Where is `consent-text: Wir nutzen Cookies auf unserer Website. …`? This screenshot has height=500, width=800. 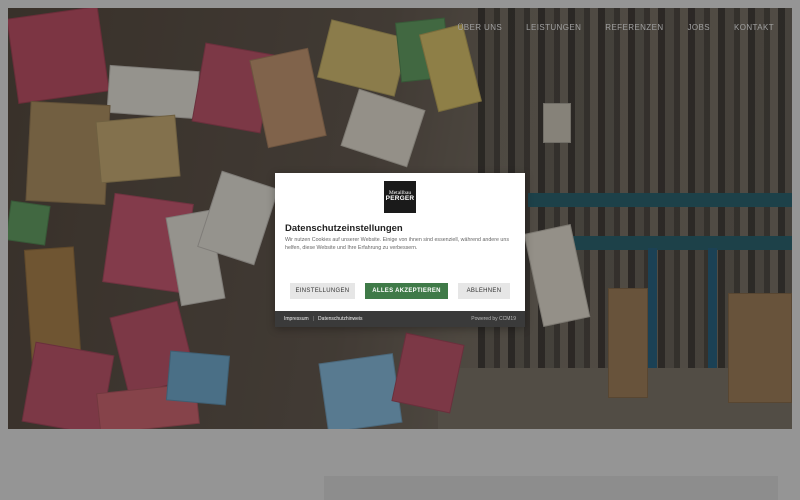
consent-text: Wir nutzen Cookies auf unserer Website. … is located at coordinates (397, 244).